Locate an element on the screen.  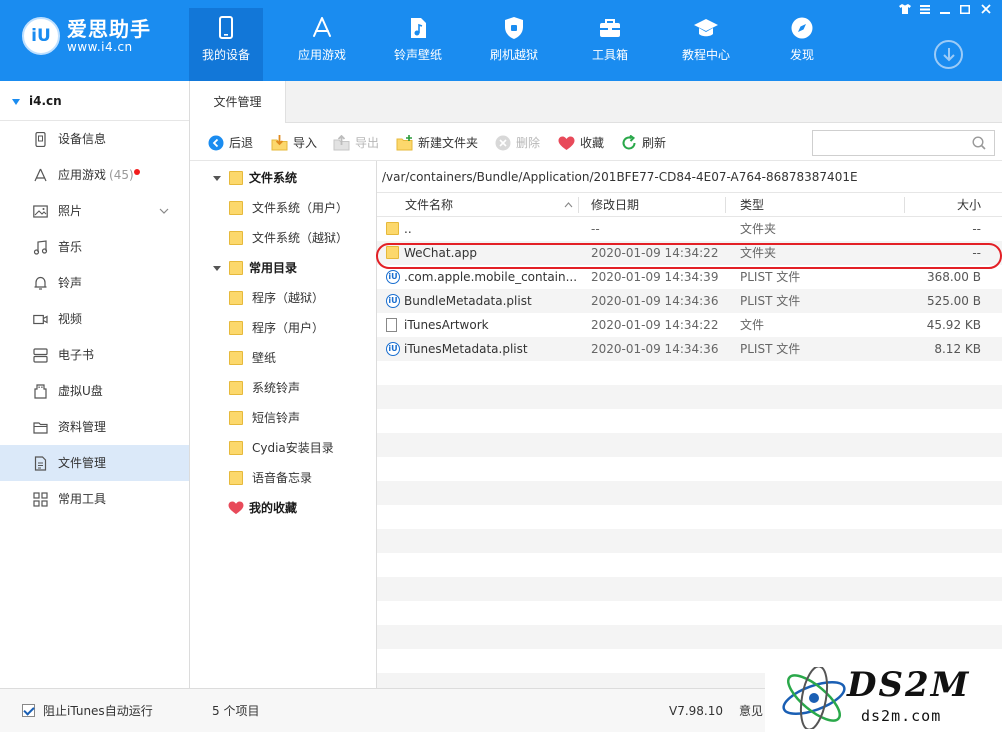
sidebar-item-label: 资料管理 is located at coordinates (82, 427).